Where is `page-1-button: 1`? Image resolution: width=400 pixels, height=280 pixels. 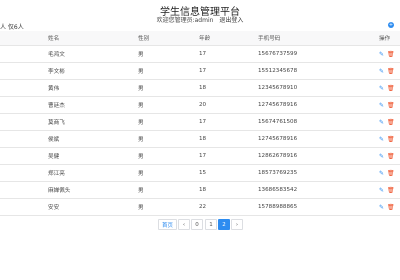
page-1-button: 1 is located at coordinates (211, 224).